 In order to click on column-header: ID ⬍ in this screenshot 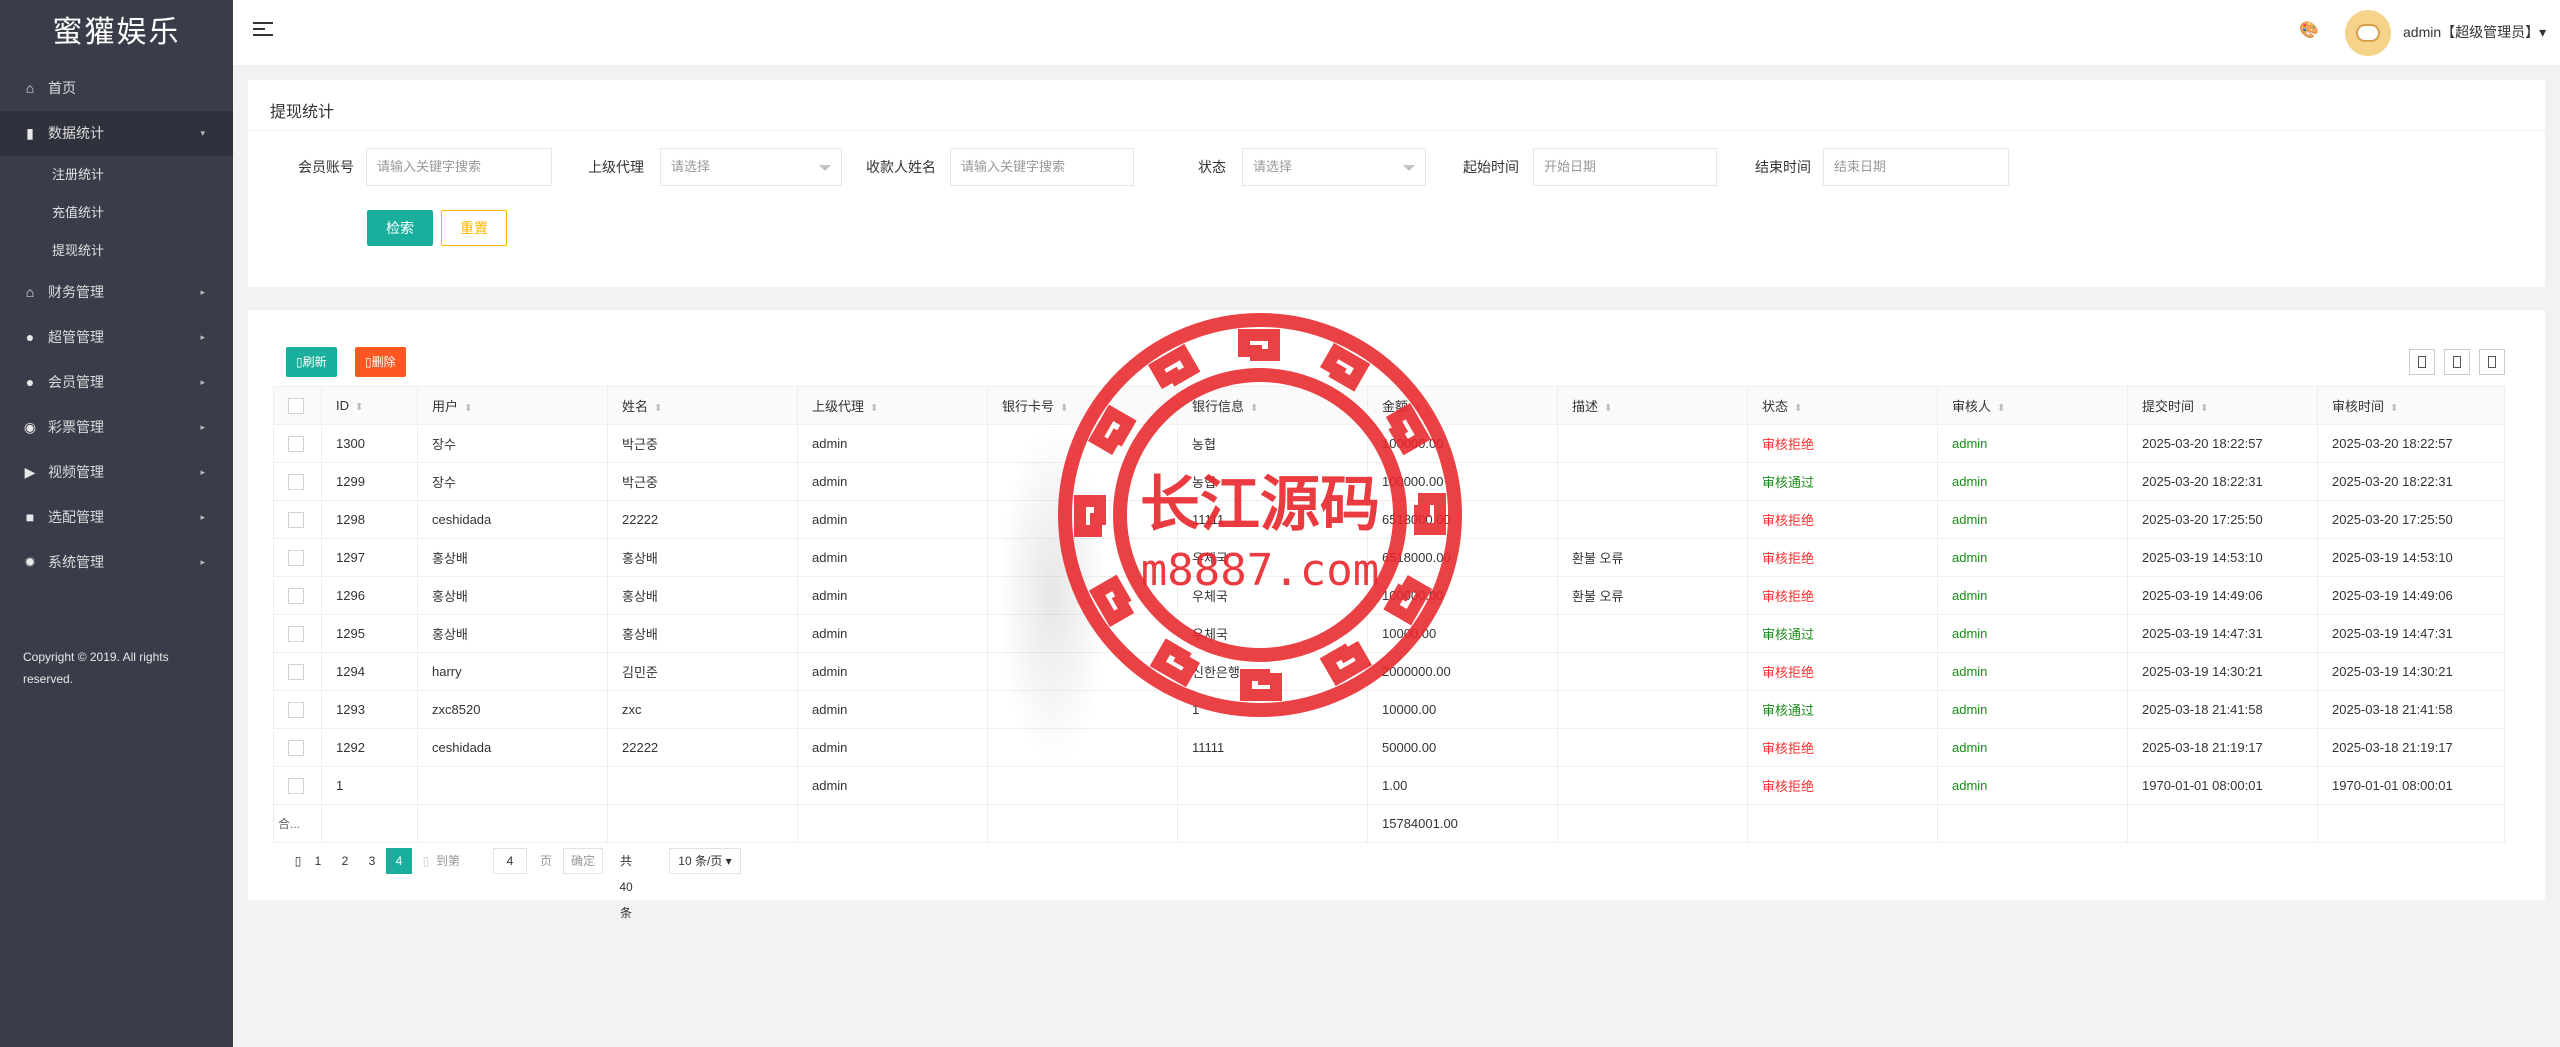, I will do `click(369, 405)`.